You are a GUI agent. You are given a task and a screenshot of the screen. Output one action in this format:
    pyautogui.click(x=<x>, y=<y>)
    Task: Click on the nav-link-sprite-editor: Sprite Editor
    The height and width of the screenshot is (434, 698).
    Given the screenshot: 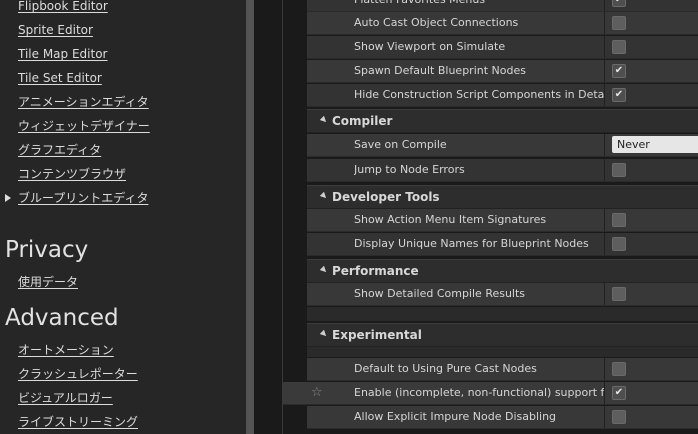 What is the action you would take?
    pyautogui.click(x=55, y=30)
    